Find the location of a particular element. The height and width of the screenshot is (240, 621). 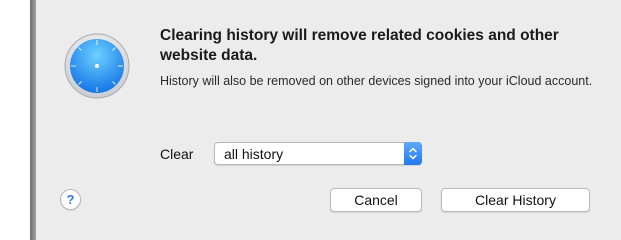

cancel-button: Cancel is located at coordinates (376, 200).